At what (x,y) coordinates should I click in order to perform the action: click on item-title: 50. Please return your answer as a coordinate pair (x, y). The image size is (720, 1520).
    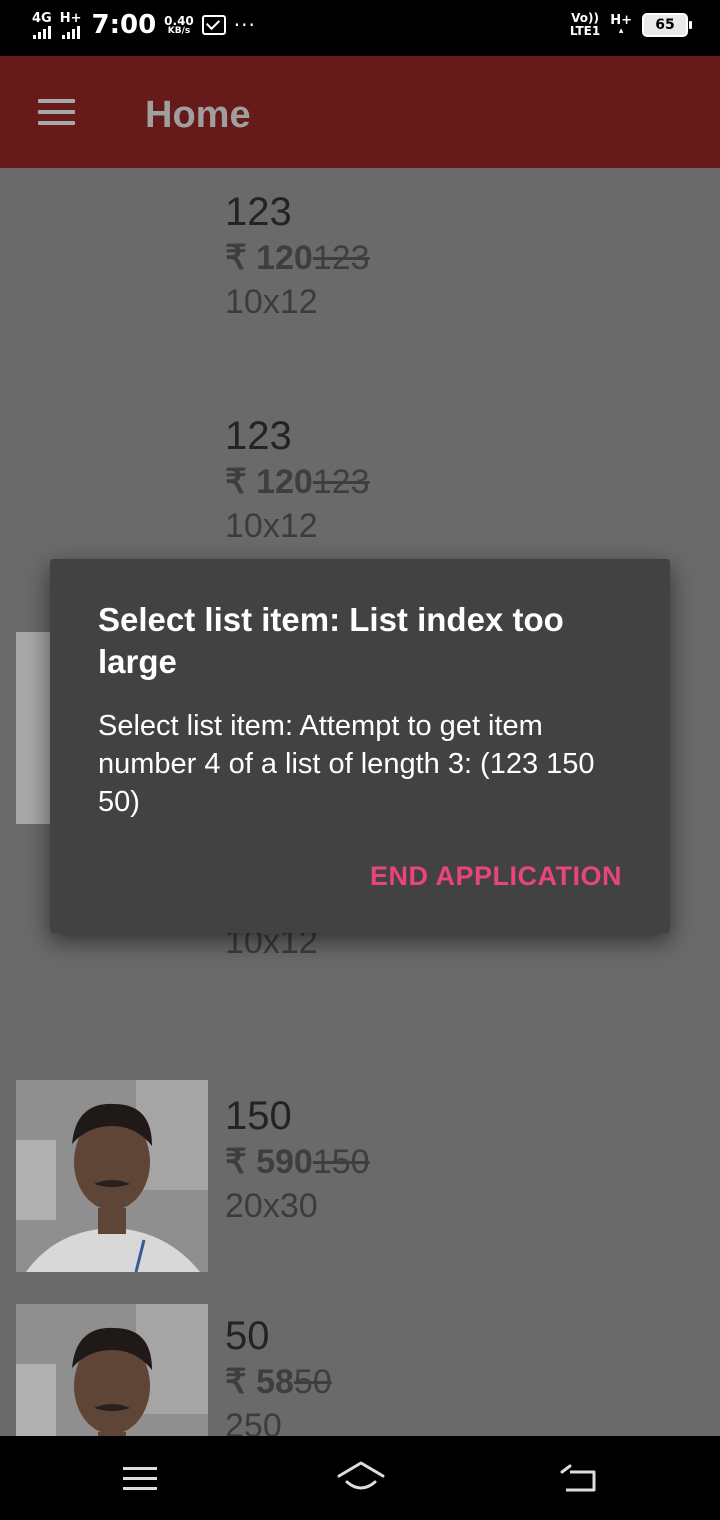
    Looking at the image, I should click on (247, 1336).